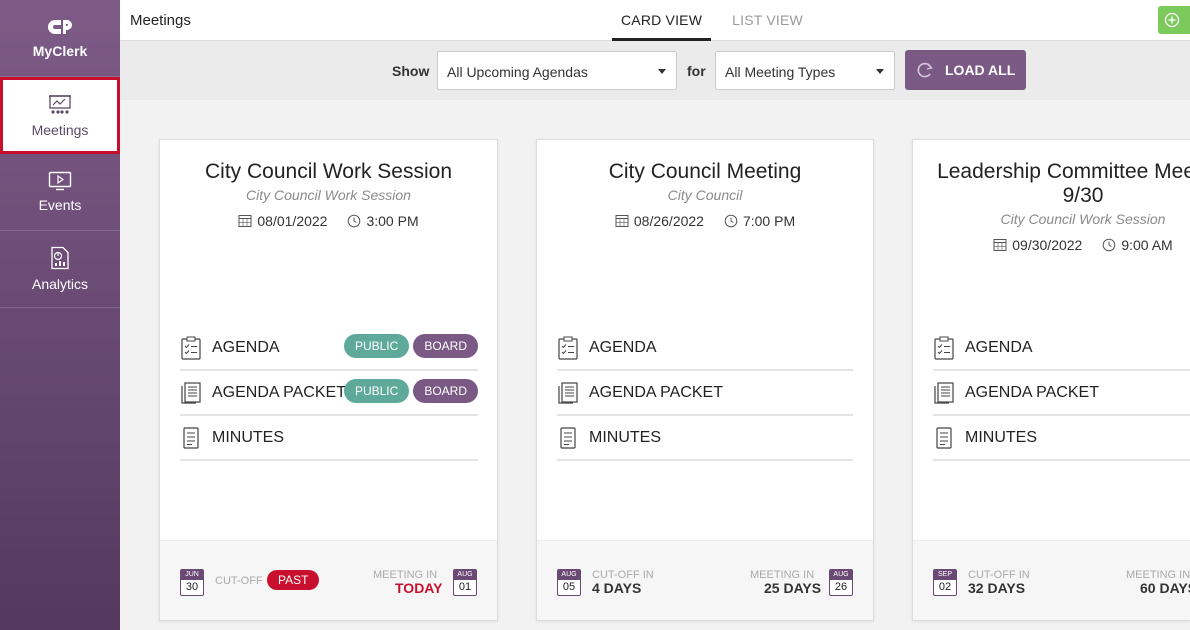 This screenshot has width=1190, height=630. What do you see at coordinates (696, 71) in the screenshot?
I see `for-label: for` at bounding box center [696, 71].